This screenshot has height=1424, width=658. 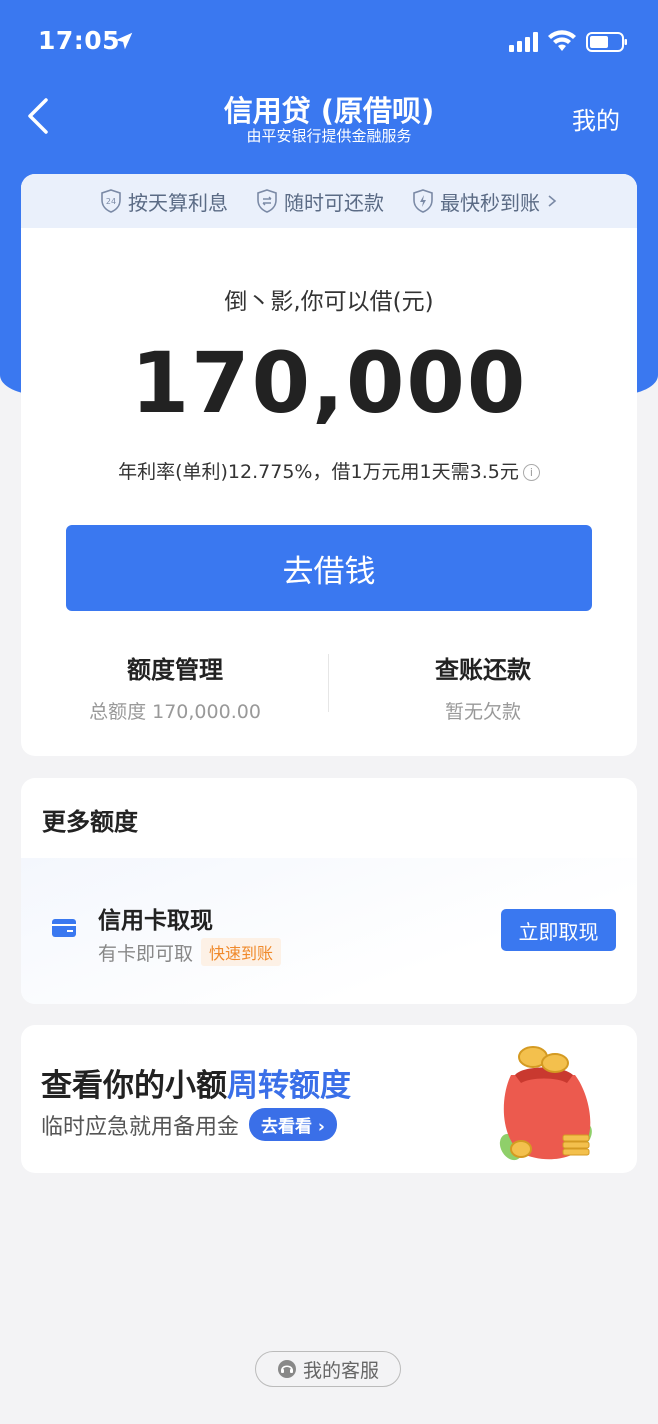 I want to click on page-subtitle: 由平安银行提供金融服务, so click(x=329, y=136).